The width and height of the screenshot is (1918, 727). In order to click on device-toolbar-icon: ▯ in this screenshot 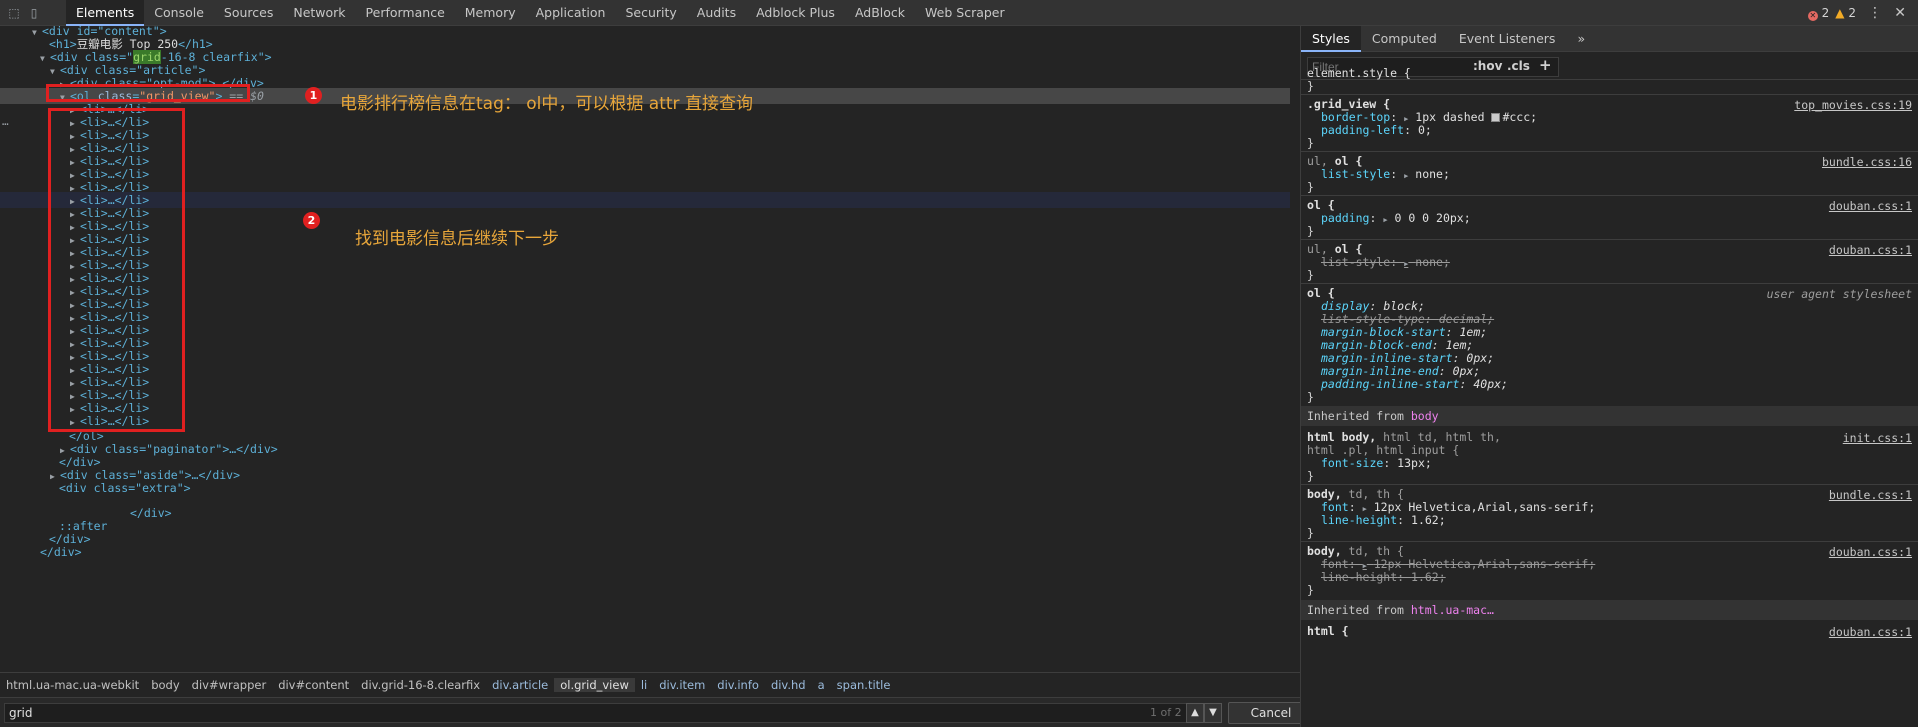, I will do `click(34, 13)`.